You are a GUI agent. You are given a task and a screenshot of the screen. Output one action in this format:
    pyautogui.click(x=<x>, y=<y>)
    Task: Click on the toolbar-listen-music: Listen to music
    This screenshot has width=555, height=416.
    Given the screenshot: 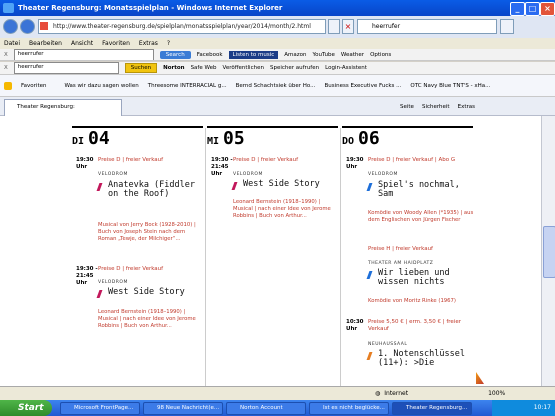 What is the action you would take?
    pyautogui.click(x=253, y=54)
    